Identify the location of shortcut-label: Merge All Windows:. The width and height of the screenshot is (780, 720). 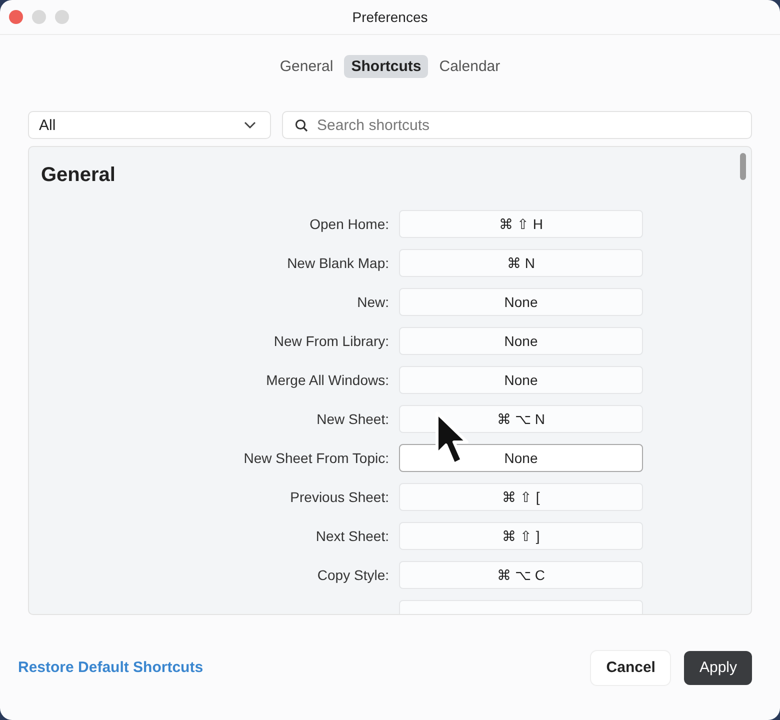
(327, 380).